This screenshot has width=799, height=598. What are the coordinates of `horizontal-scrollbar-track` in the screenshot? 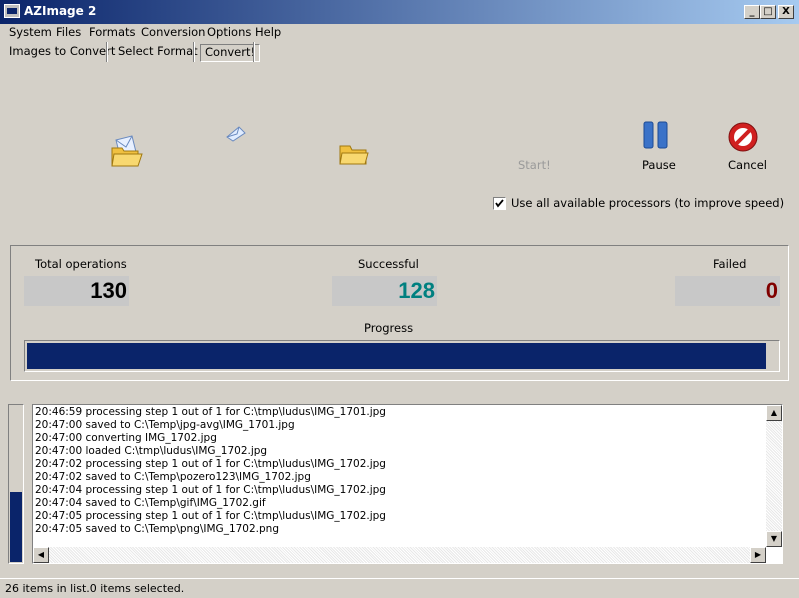 It's located at (399, 555).